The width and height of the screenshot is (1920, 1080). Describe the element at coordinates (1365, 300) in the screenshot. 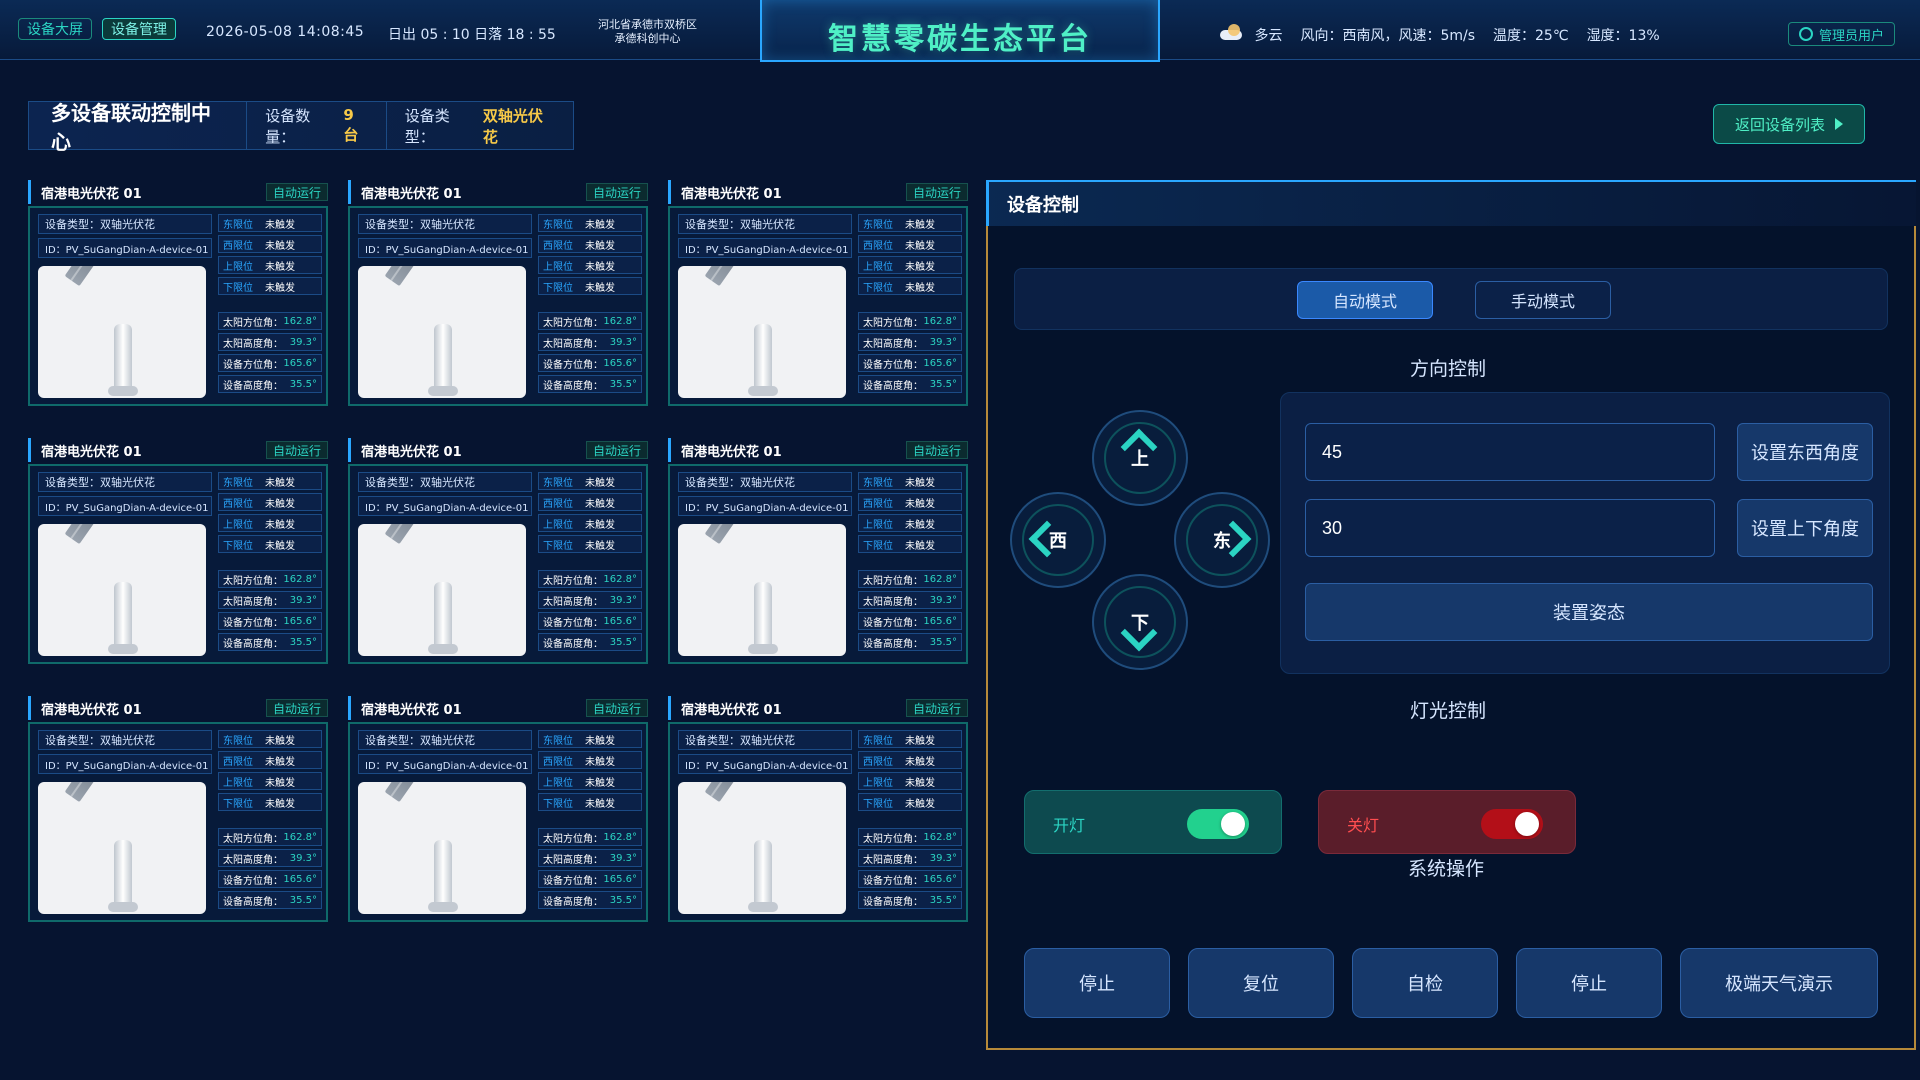

I see `auto-mode-button: 自动模式` at that location.